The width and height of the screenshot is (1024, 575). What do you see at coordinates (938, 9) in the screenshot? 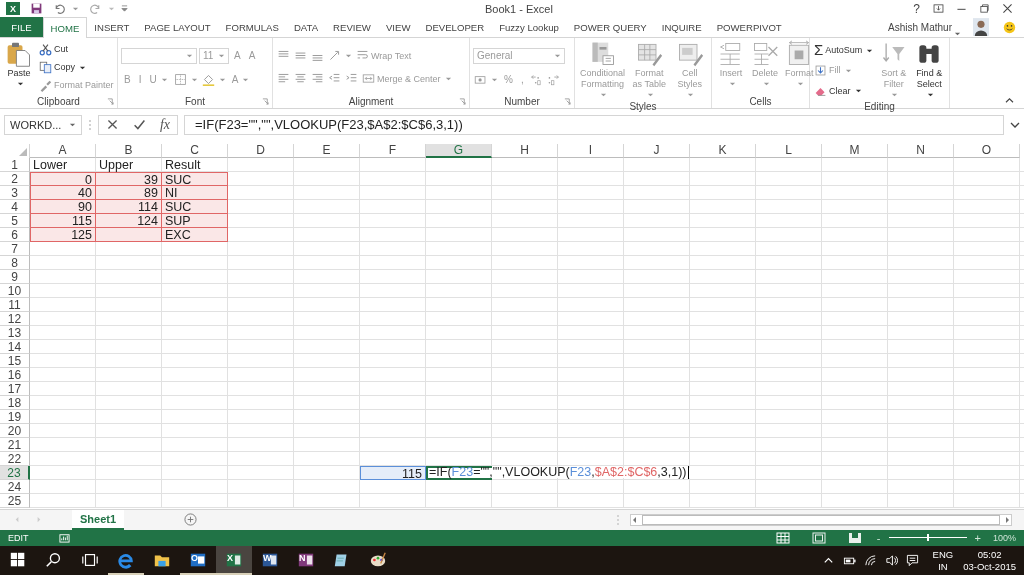
I see `ribbon-display-icon` at bounding box center [938, 9].